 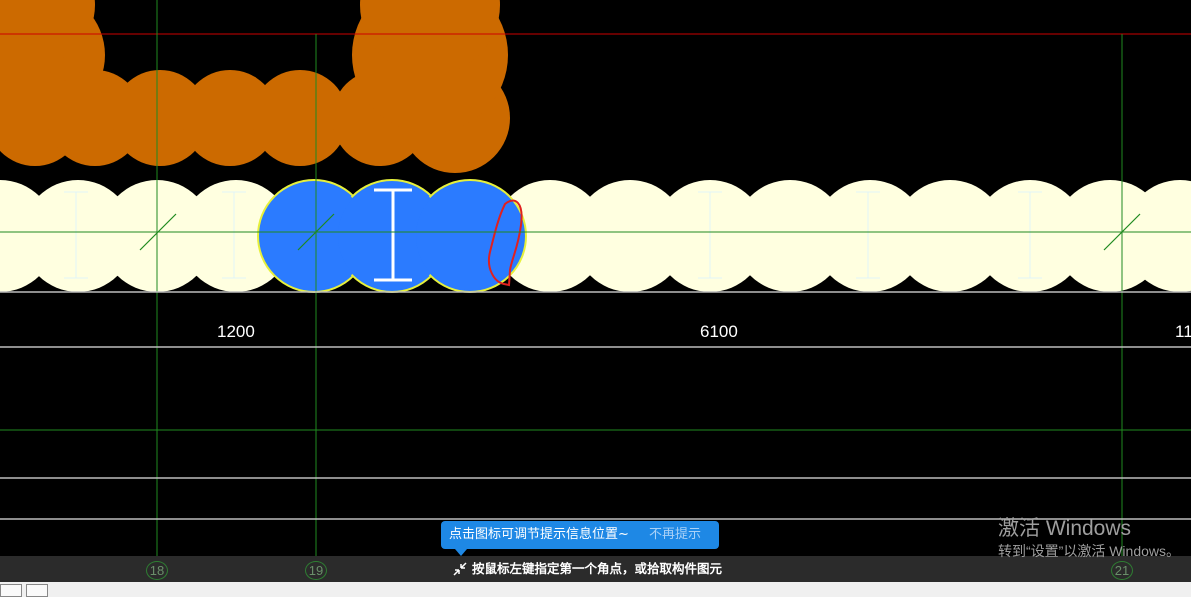 What do you see at coordinates (461, 552) in the screenshot?
I see `hint-arrow` at bounding box center [461, 552].